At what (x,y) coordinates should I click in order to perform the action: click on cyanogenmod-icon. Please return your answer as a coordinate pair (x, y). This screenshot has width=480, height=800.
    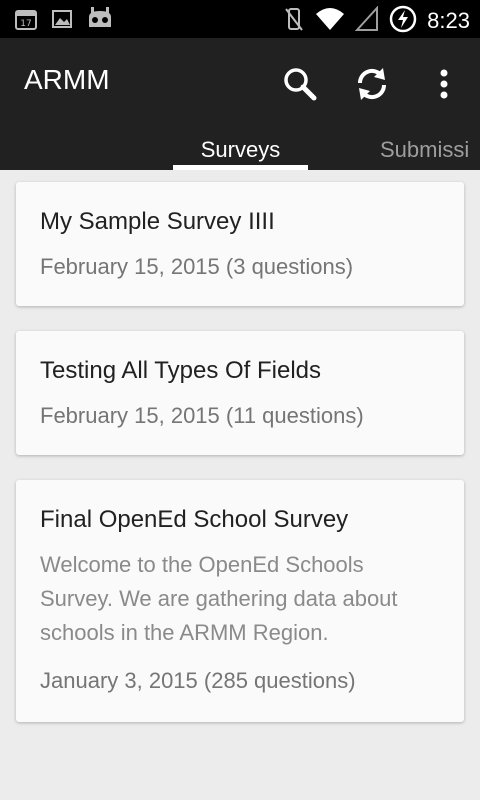
    Looking at the image, I should click on (100, 21).